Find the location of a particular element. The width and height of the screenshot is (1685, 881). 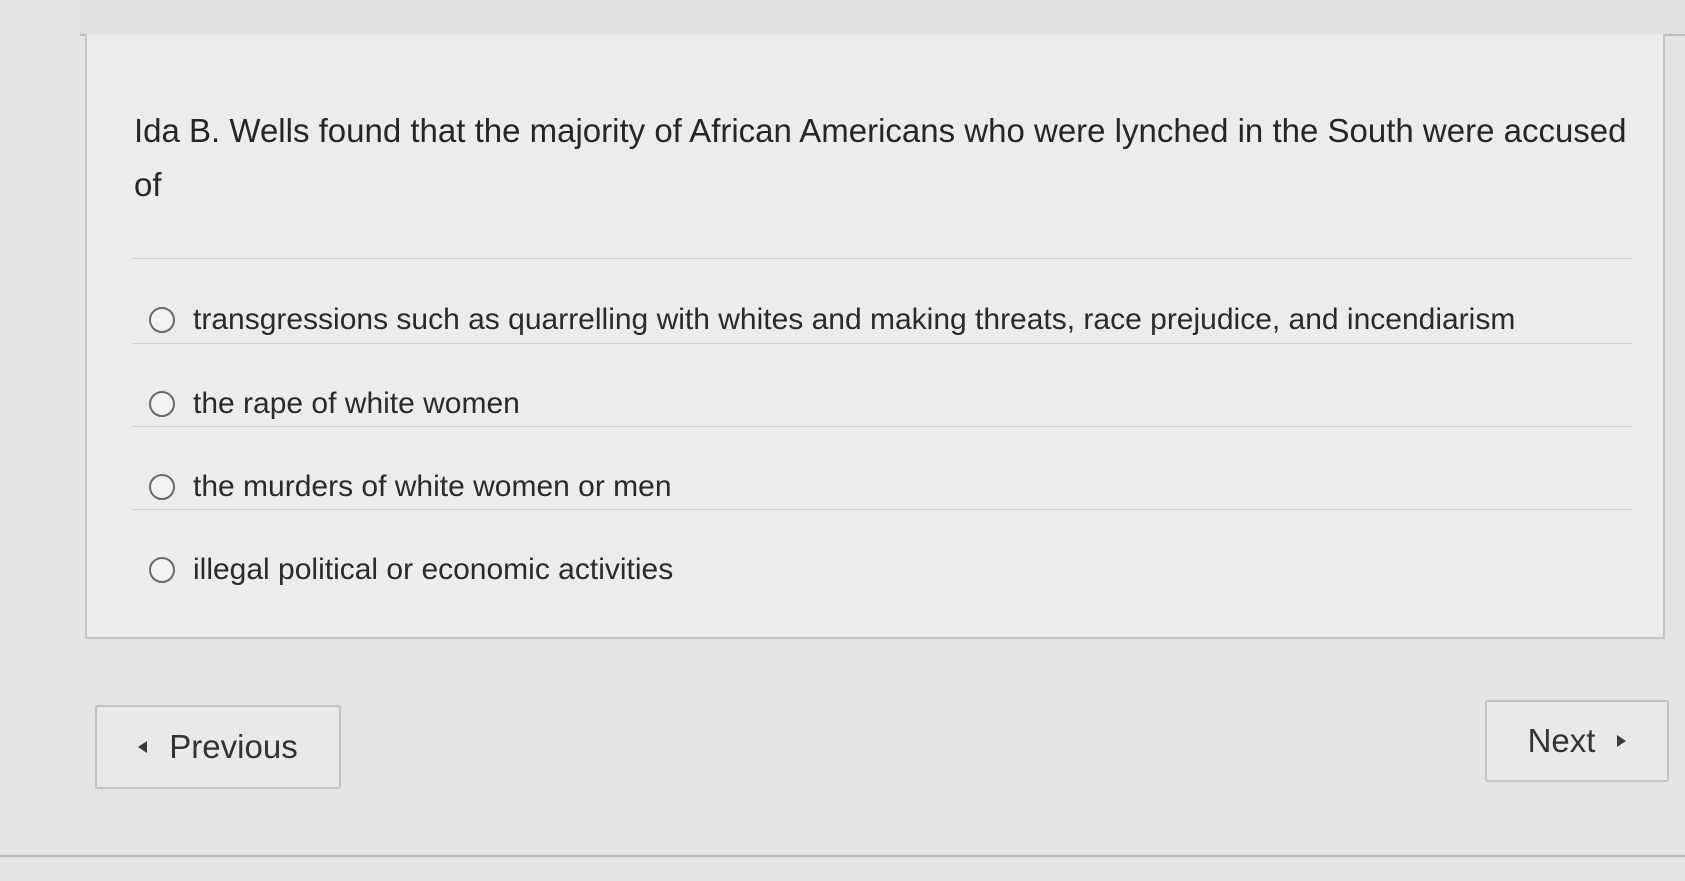

next-button: Next is located at coordinates (1577, 741).